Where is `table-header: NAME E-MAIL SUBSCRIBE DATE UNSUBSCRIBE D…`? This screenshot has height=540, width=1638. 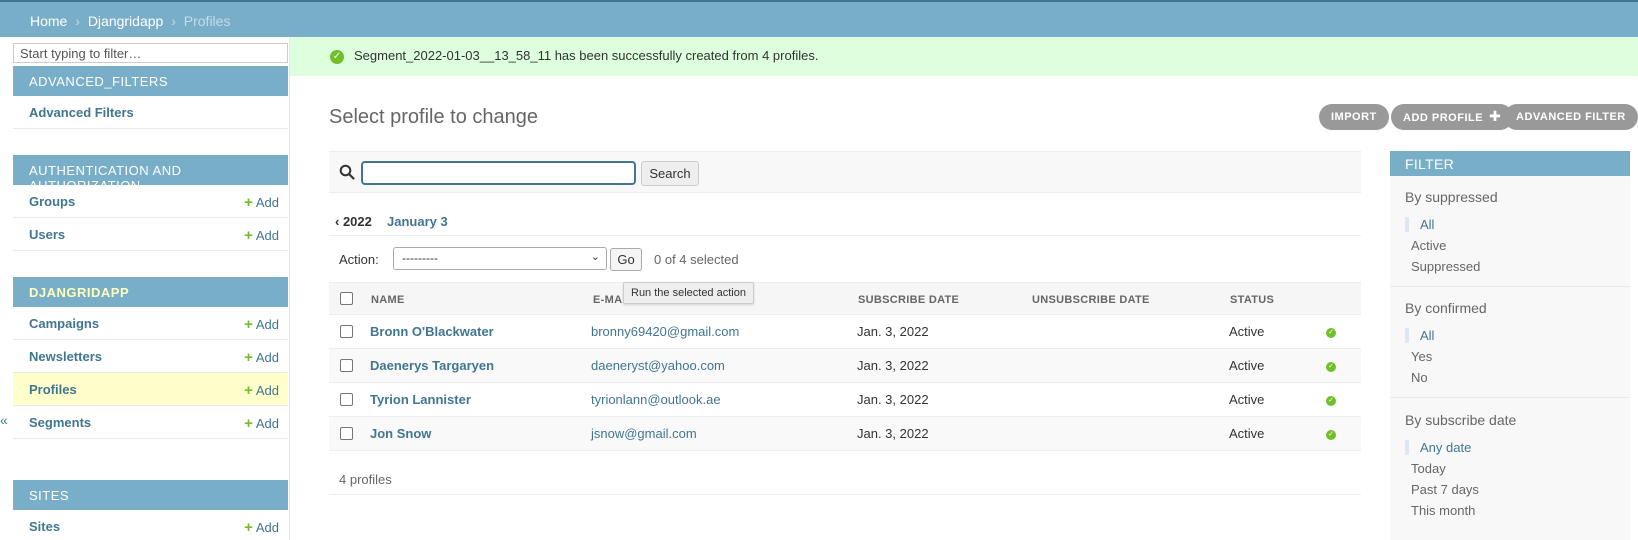
table-header: NAME E-MAIL SUBSCRIBE DATE UNSUBSCRIBE D… is located at coordinates (845, 298).